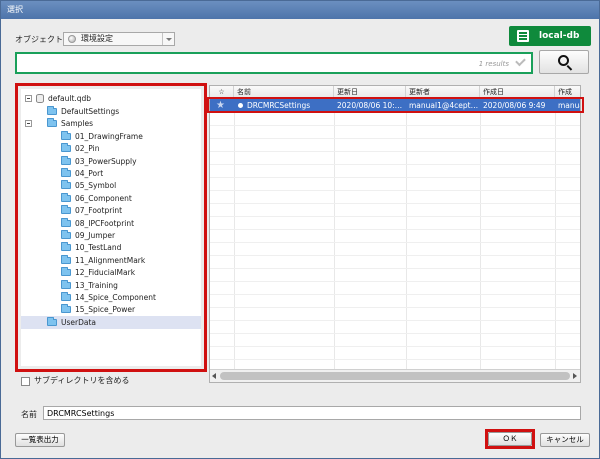  Describe the element at coordinates (119, 39) in the screenshot. I see `object-select: 環境設定` at that location.